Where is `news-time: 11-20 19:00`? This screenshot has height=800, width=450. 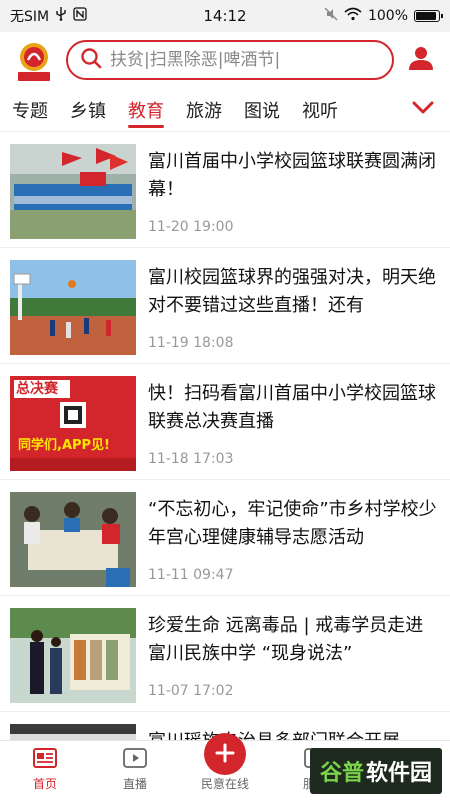 news-time: 11-20 19:00 is located at coordinates (191, 227).